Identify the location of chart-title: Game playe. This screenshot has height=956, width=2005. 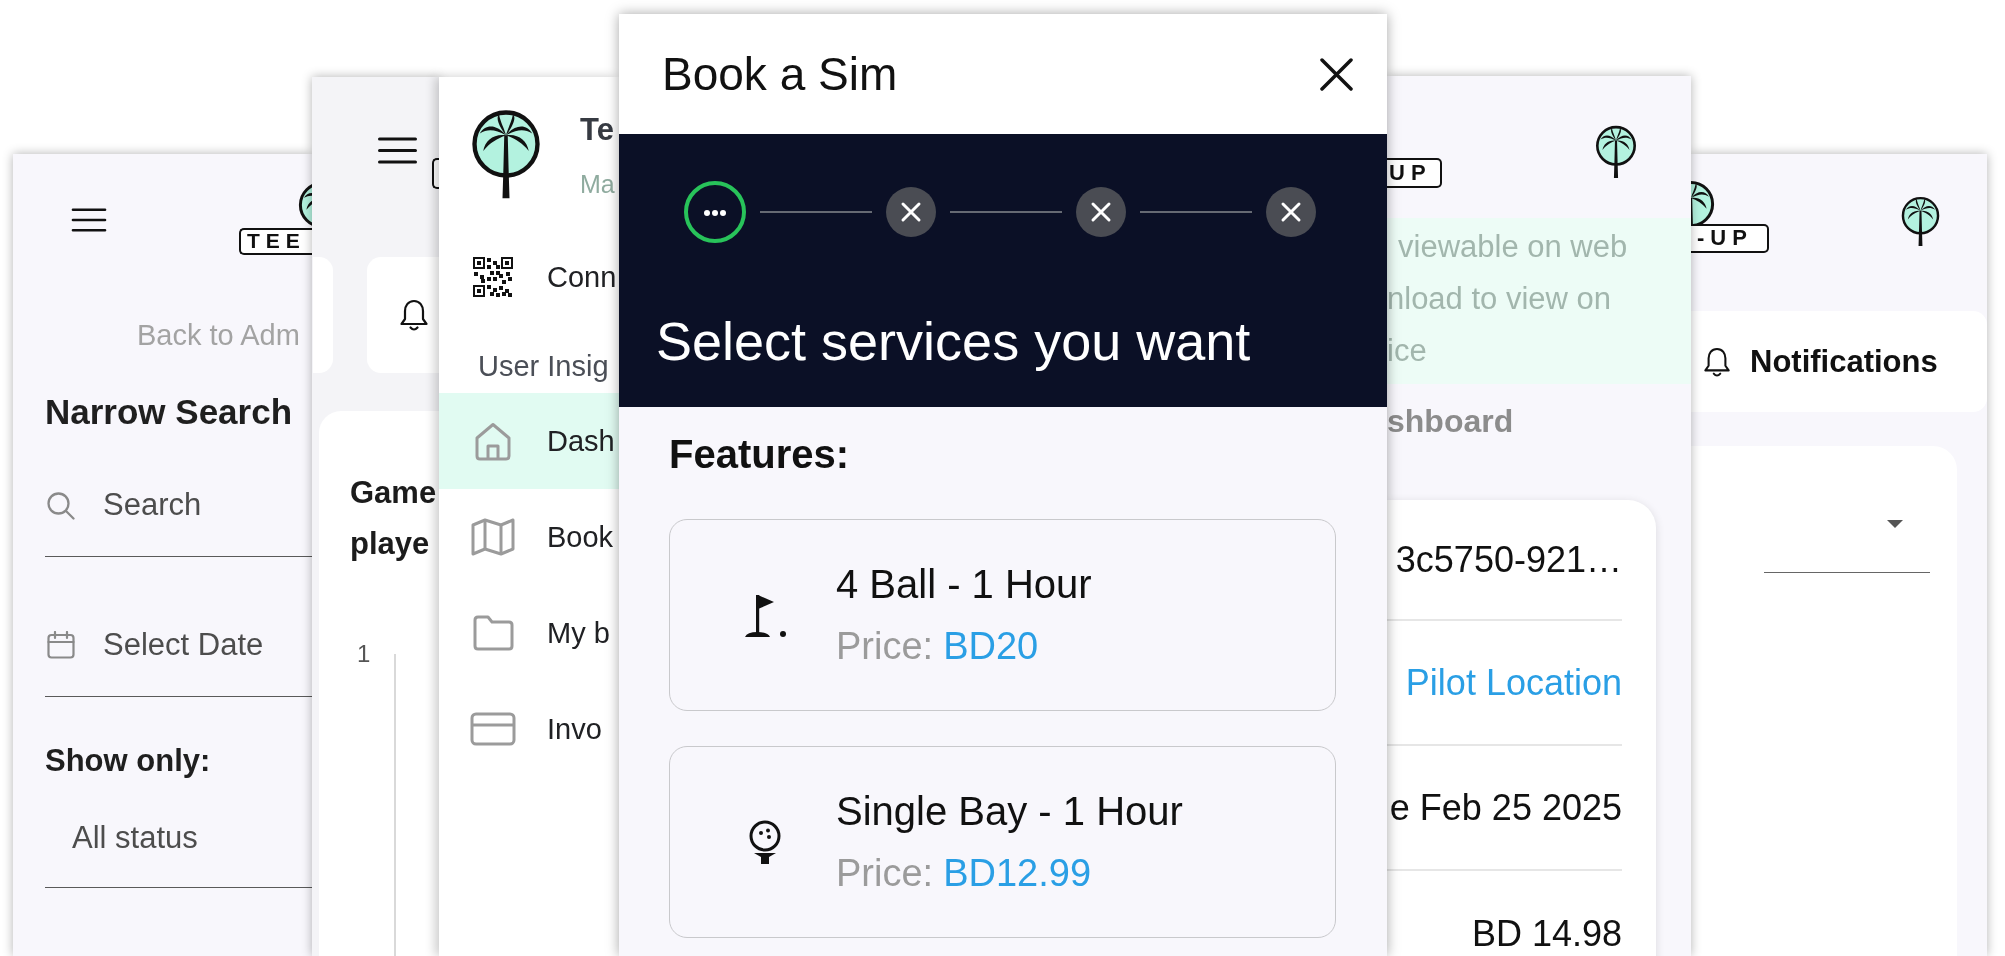
(393, 518).